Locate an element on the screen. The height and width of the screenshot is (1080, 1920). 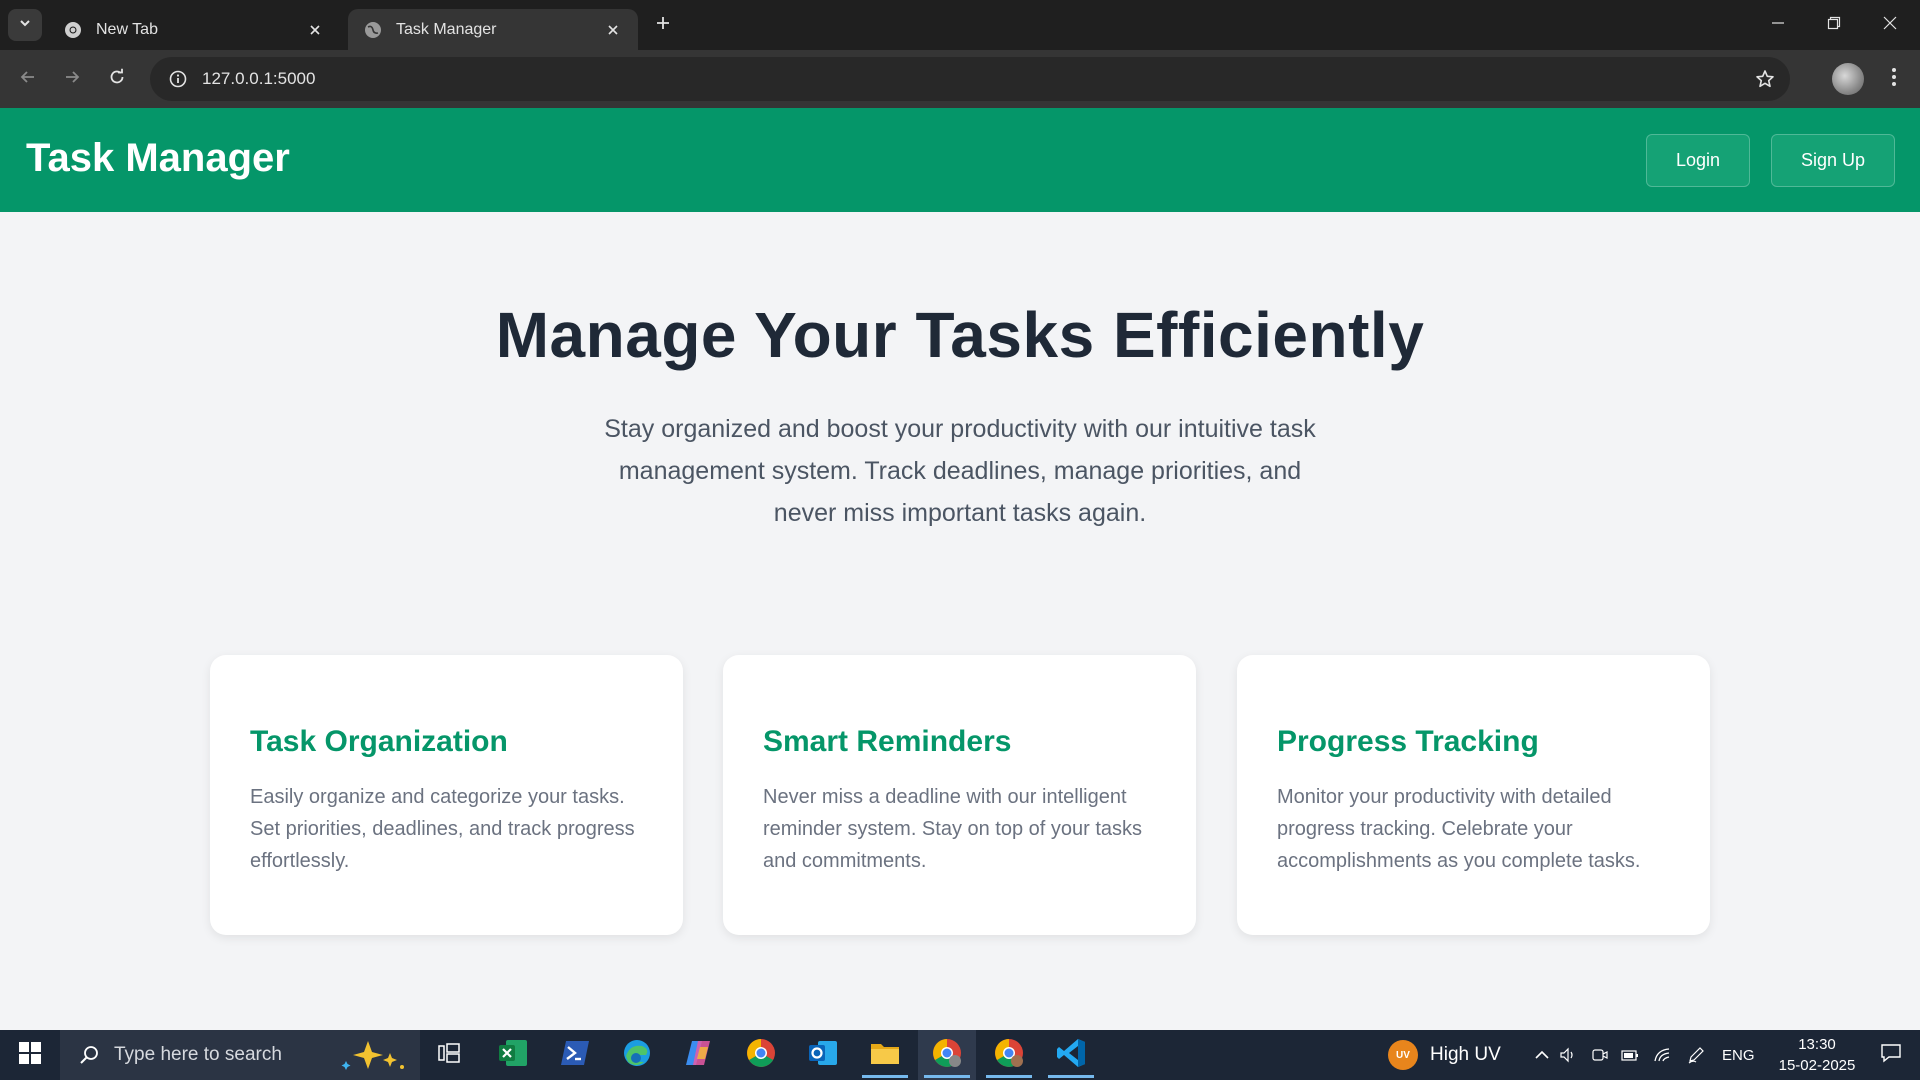
arrow-left-icon is located at coordinates (28, 79).